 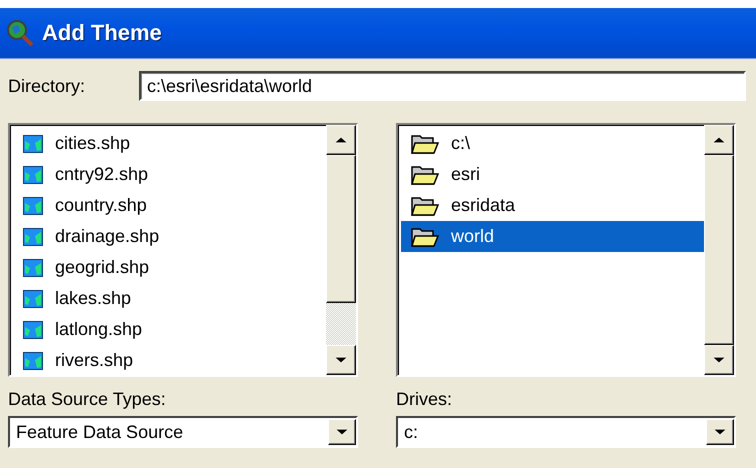 I want to click on folder-item: world, so click(x=552, y=236).